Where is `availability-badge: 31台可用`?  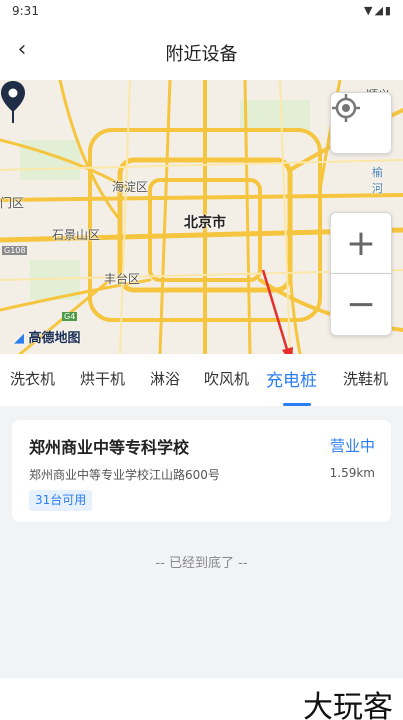 availability-badge: 31台可用 is located at coordinates (61, 500).